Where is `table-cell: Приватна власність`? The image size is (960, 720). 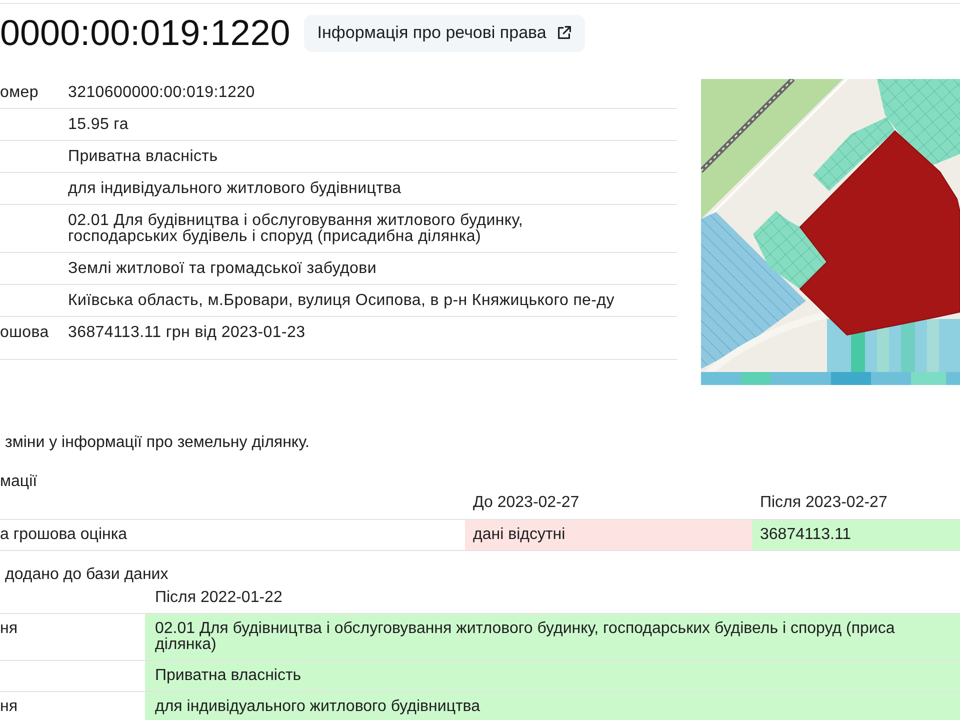 table-cell: Приватна власність is located at coordinates (552, 676).